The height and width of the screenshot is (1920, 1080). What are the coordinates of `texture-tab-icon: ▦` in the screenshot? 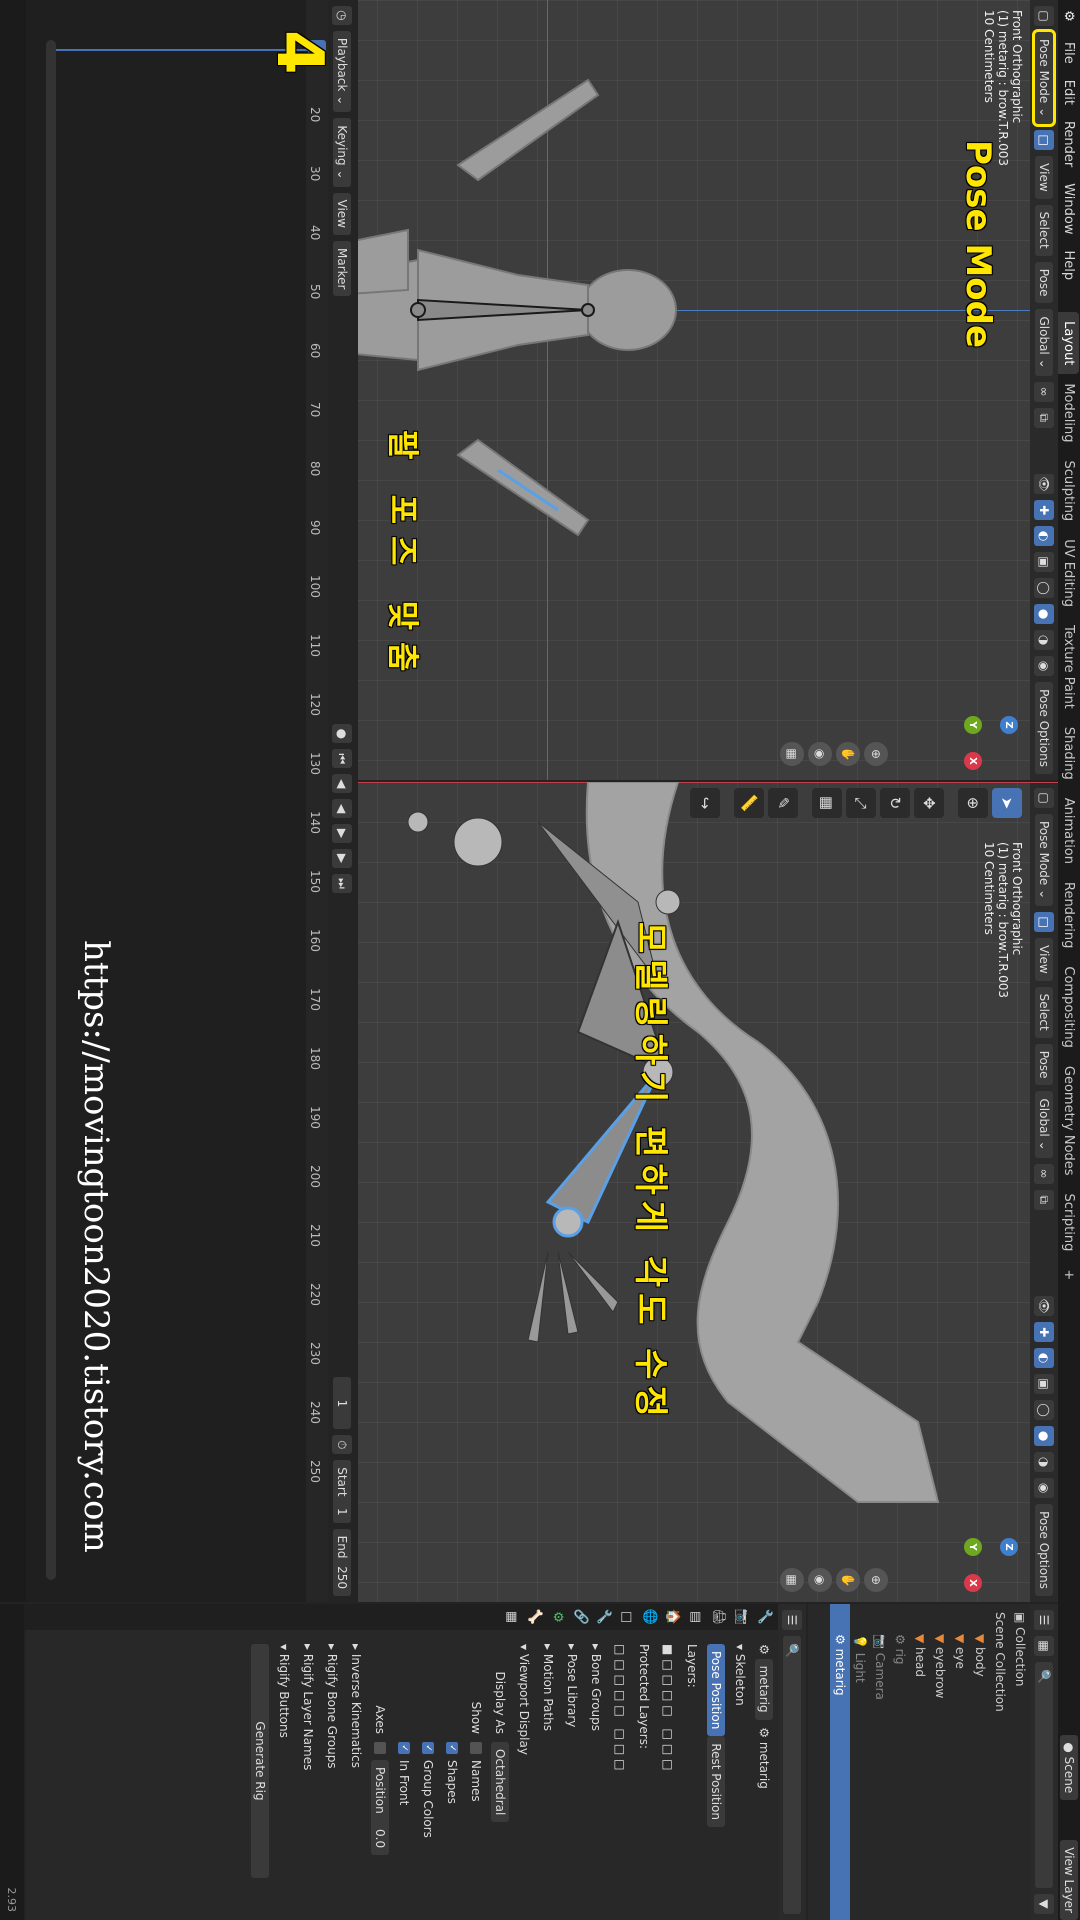 It's located at (511, 1617).